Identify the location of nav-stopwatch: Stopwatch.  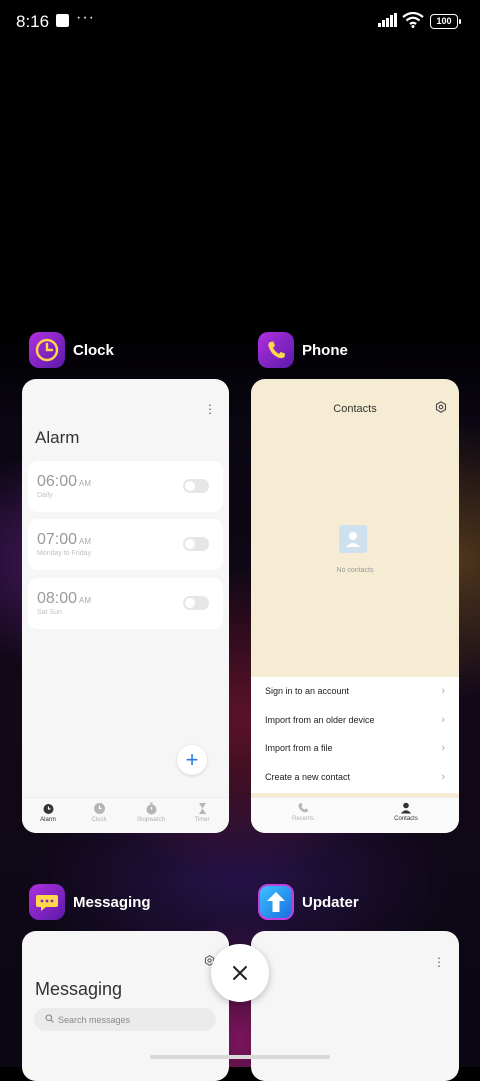
(151, 812).